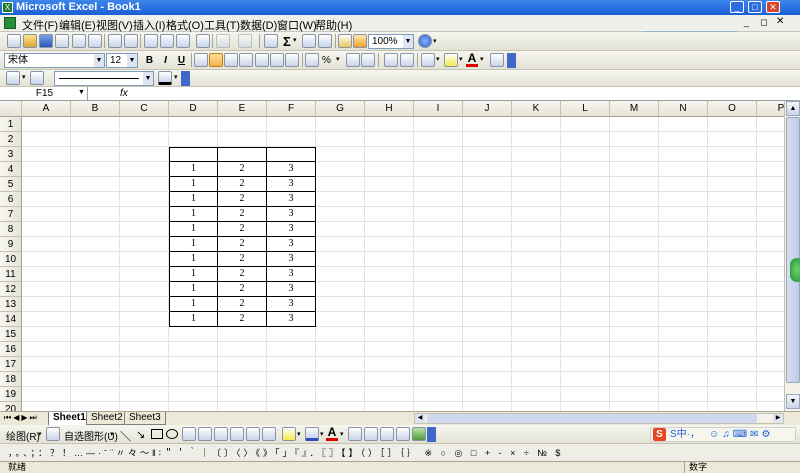 The image size is (800, 473). What do you see at coordinates (487, 154) in the screenshot?
I see `cell-j3` at bounding box center [487, 154].